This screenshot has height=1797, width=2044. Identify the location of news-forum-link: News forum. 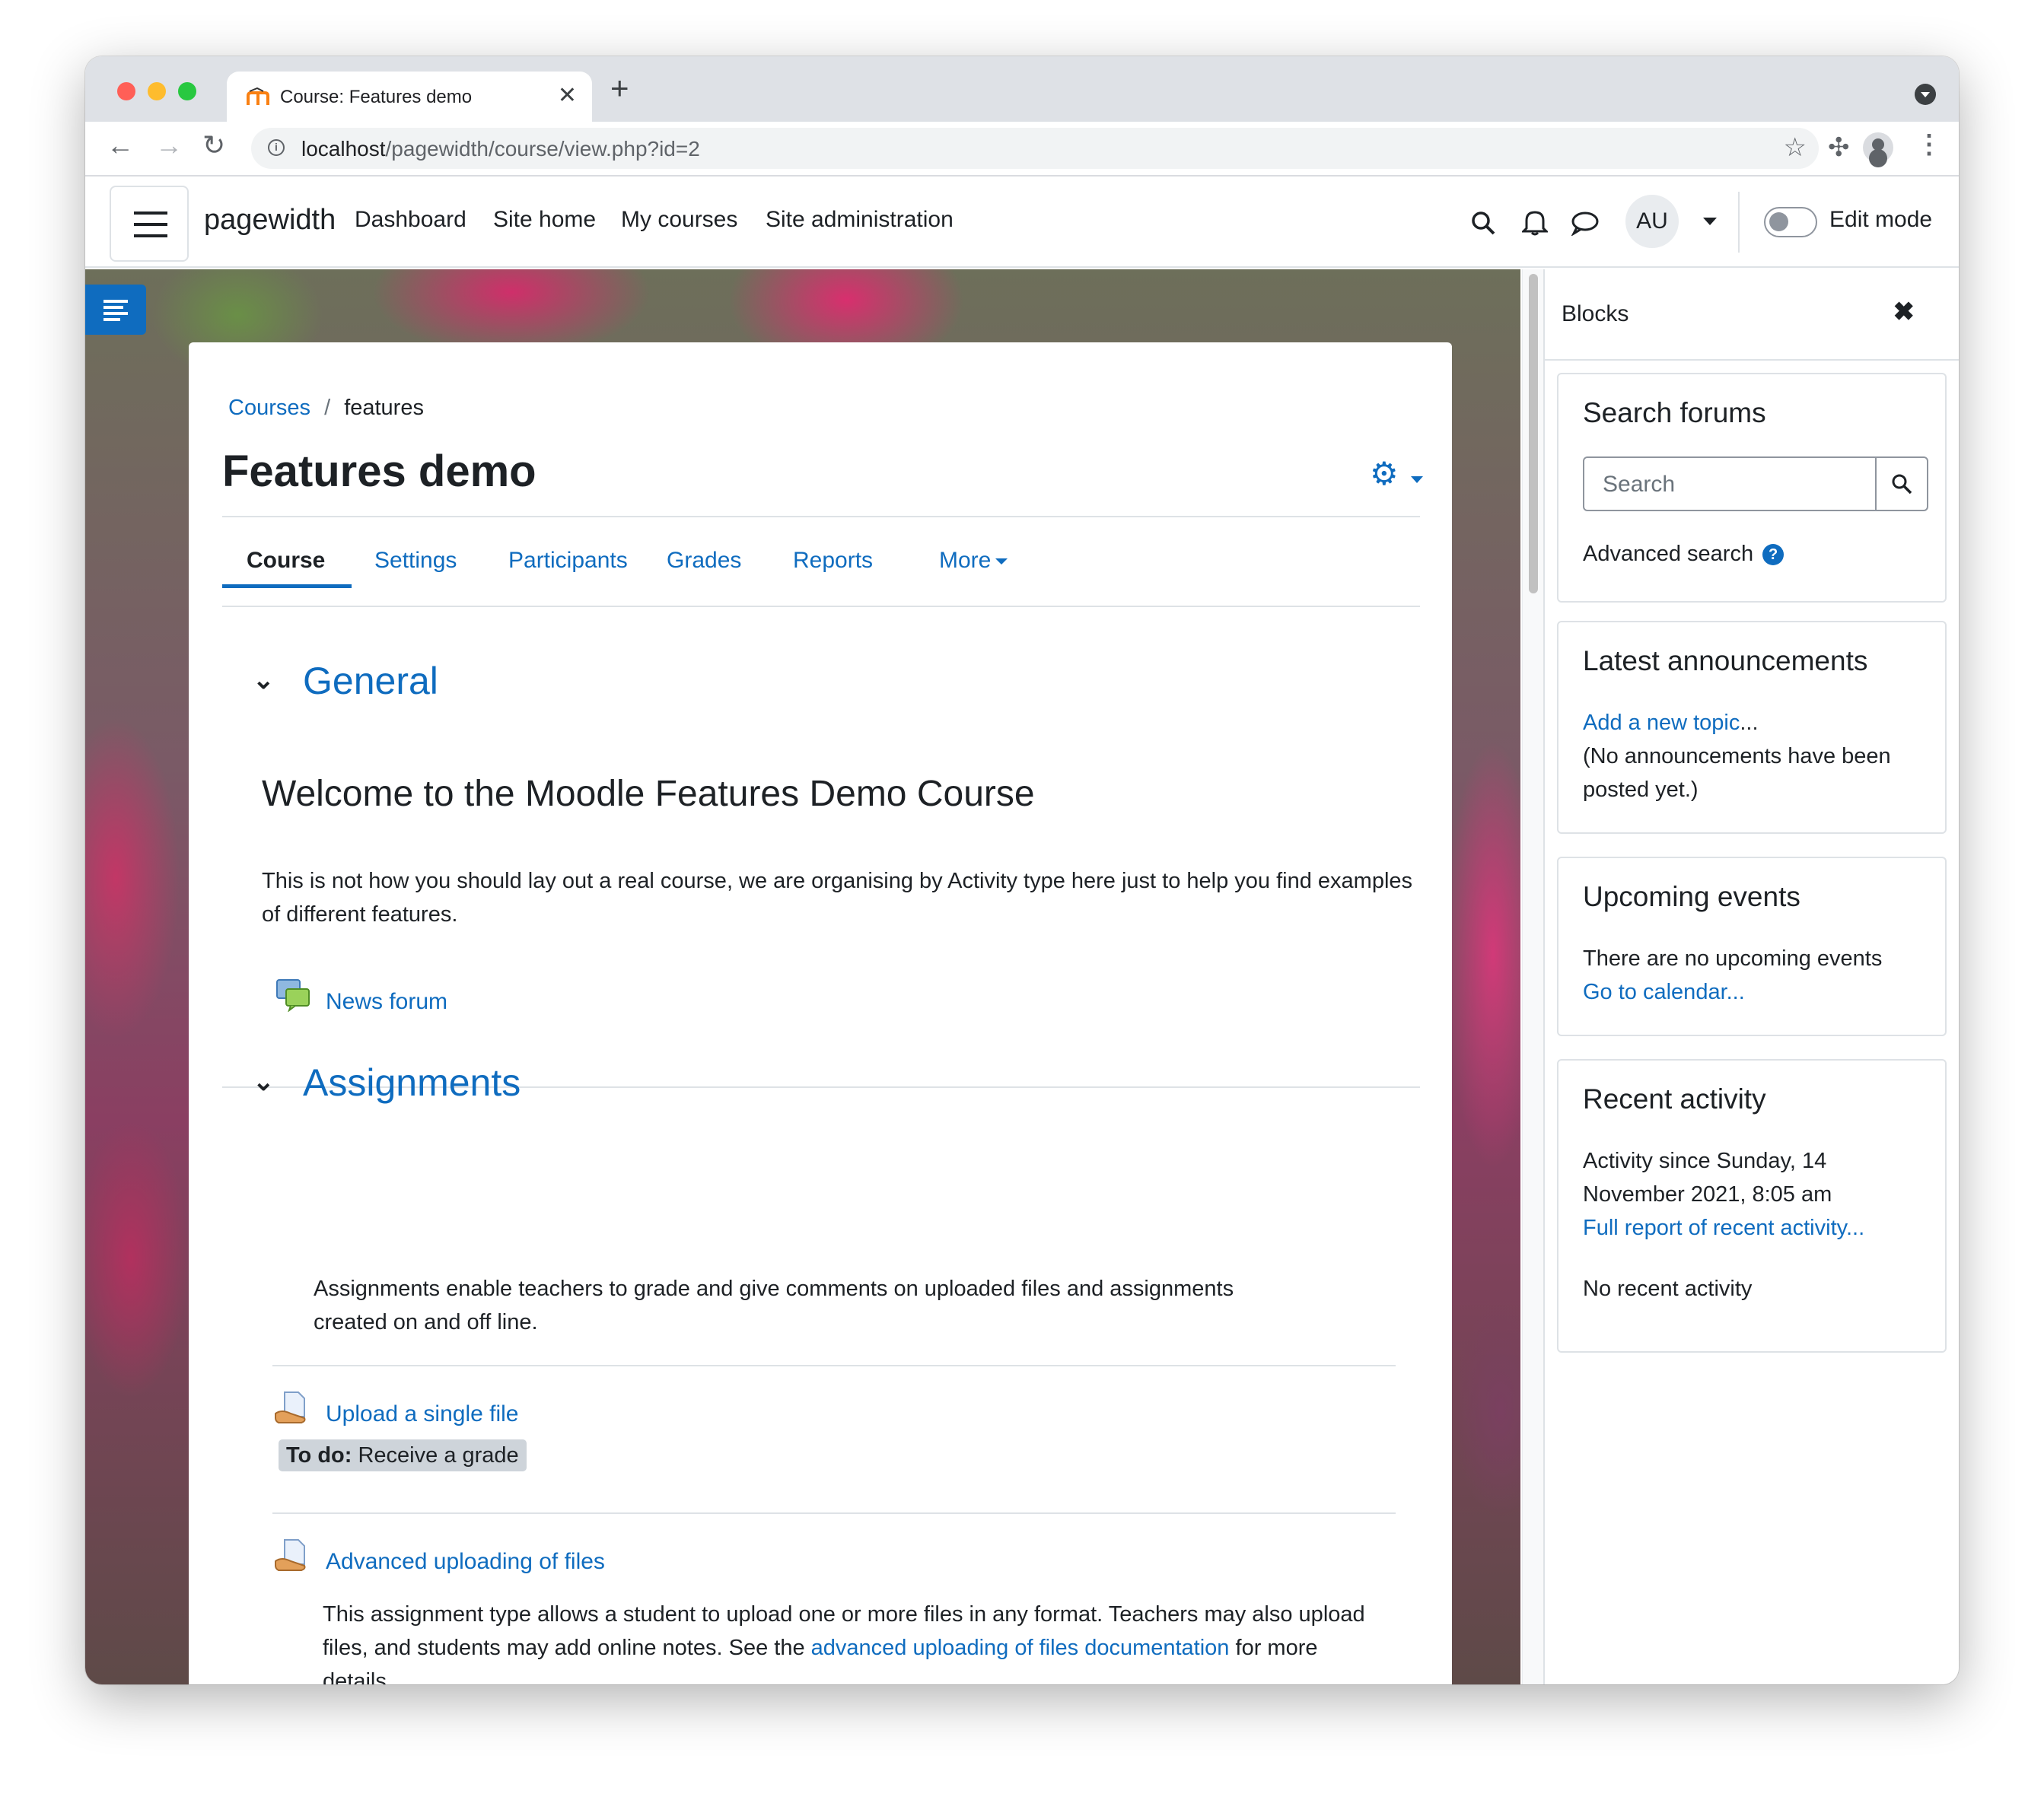
(386, 1002).